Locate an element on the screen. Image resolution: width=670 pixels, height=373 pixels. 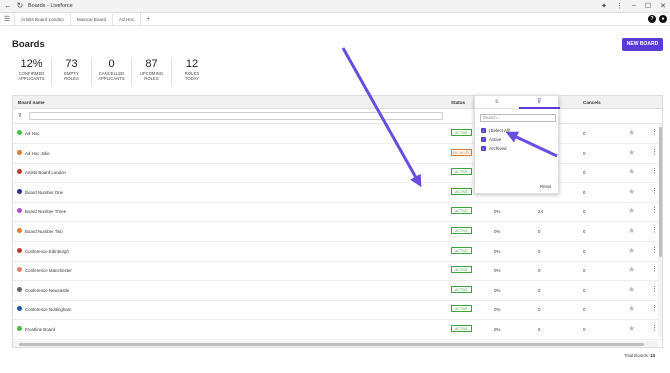
tab-ad-hoc: Ad Hoc is located at coordinates (127, 19).